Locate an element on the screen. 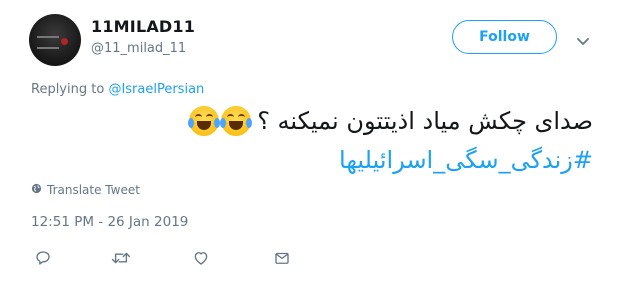 Image resolution: width=624 pixels, height=287 pixels. display-name: 11MILAD11 is located at coordinates (143, 26).